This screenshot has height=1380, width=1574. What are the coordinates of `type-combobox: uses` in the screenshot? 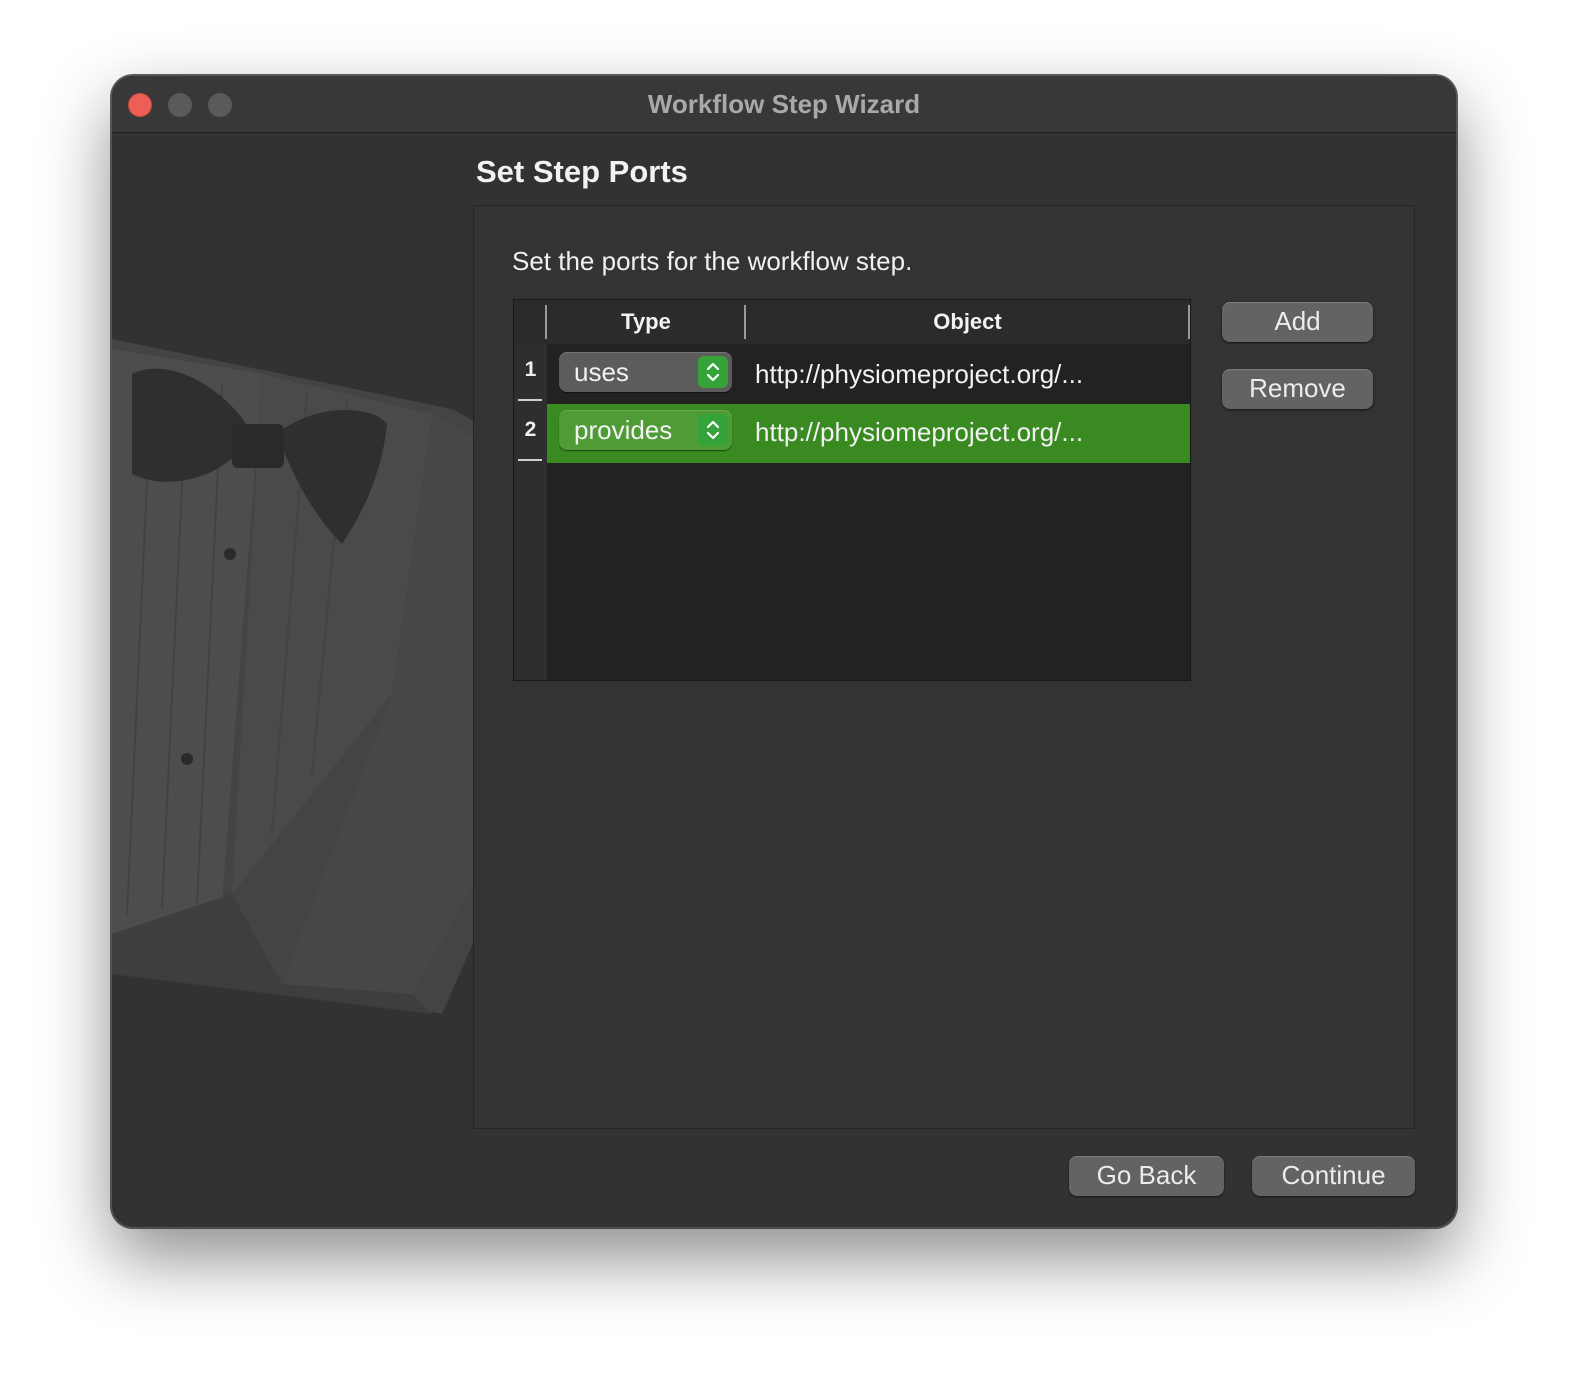 It's located at (645, 372).